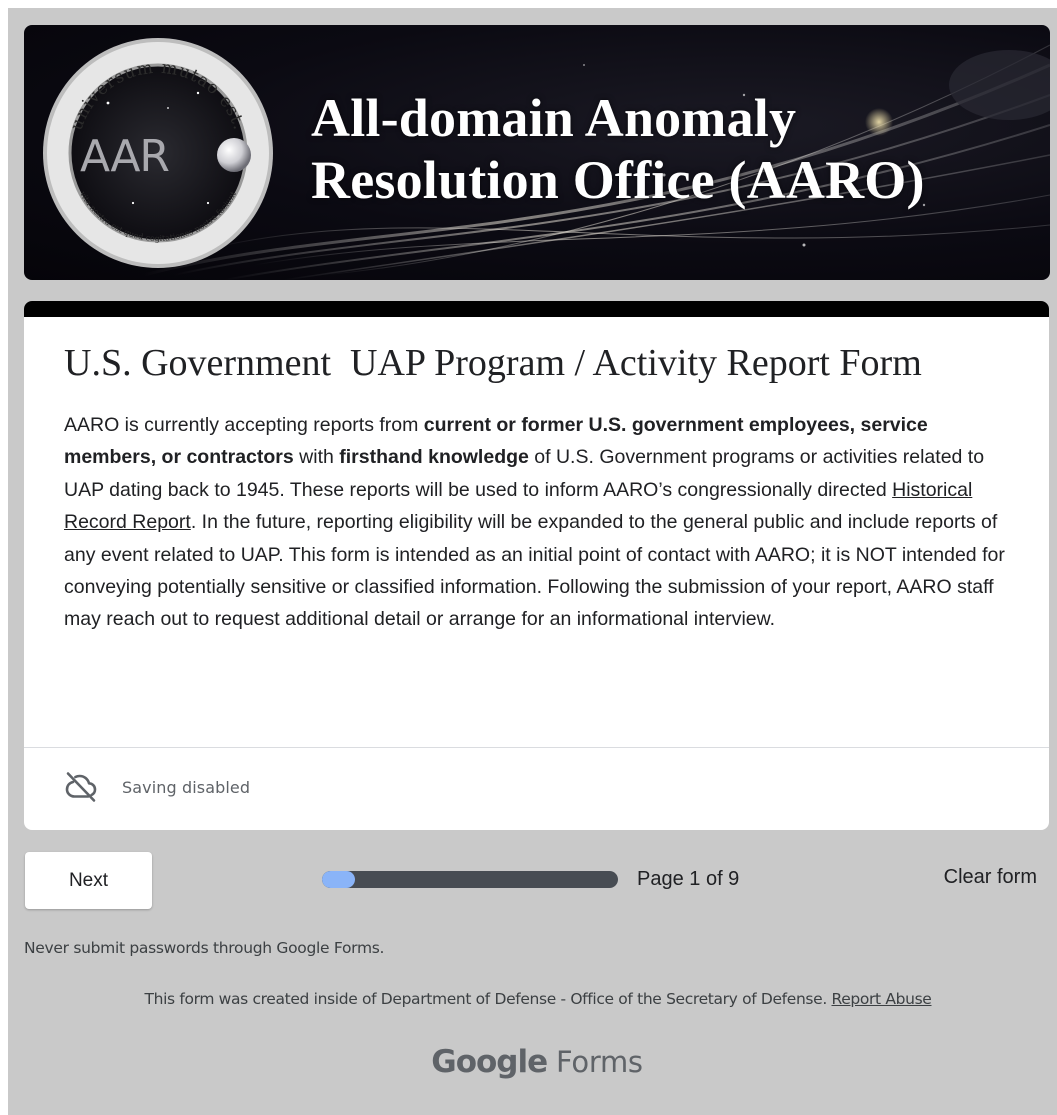 This screenshot has height=1115, width=1057. What do you see at coordinates (470, 879) in the screenshot?
I see `progress-bar` at bounding box center [470, 879].